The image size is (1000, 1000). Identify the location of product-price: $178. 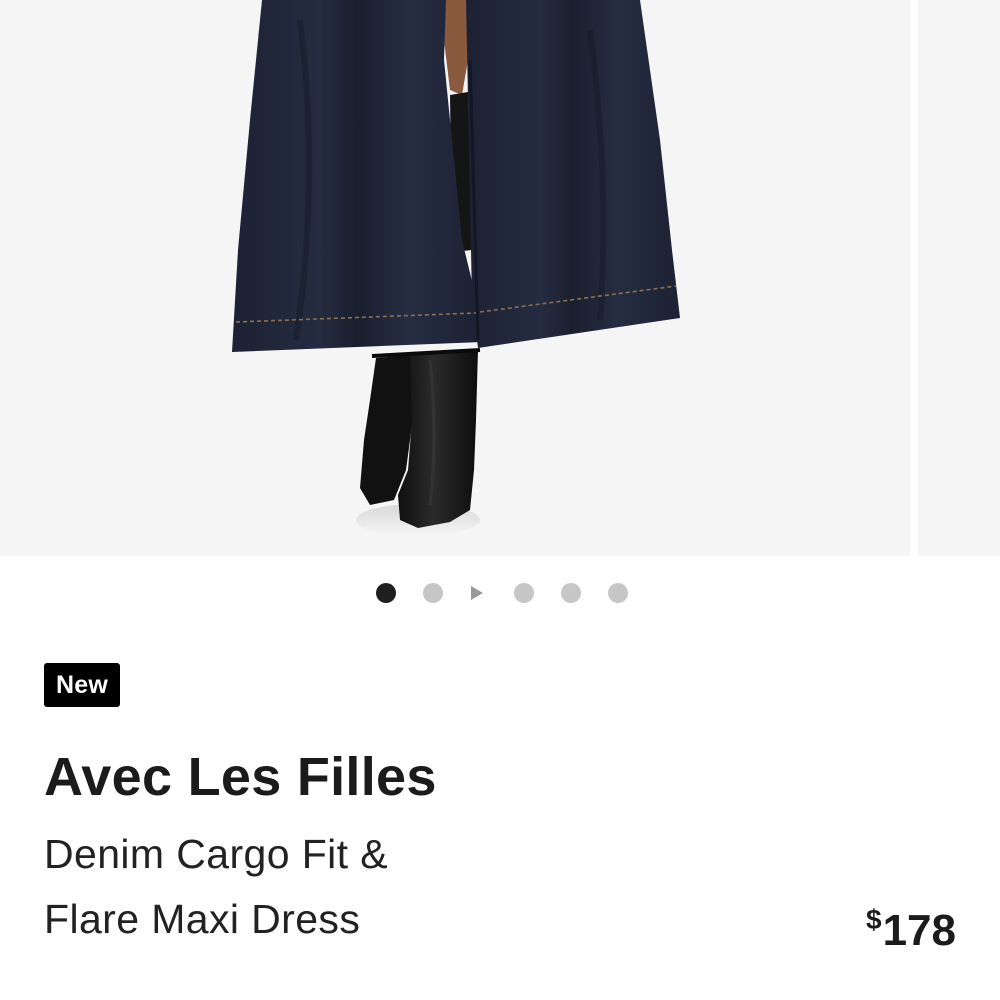
(911, 925).